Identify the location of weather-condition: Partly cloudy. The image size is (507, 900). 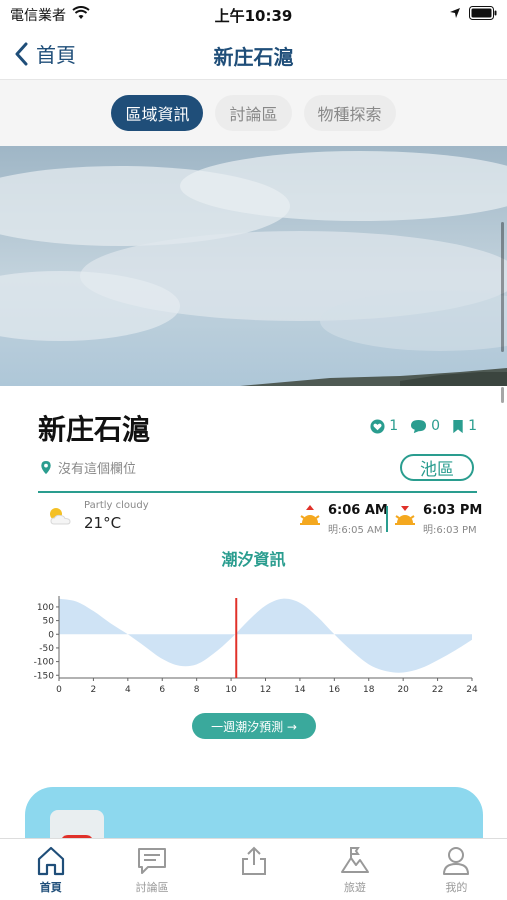
(116, 505).